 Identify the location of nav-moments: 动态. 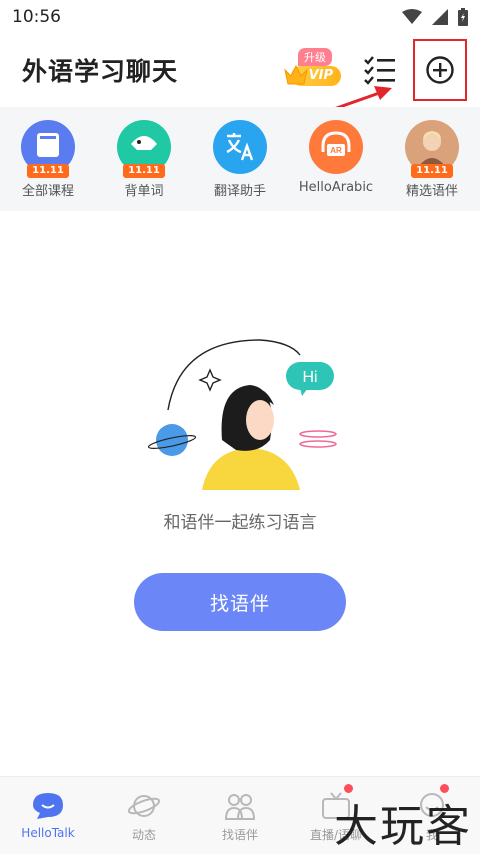
(144, 815).